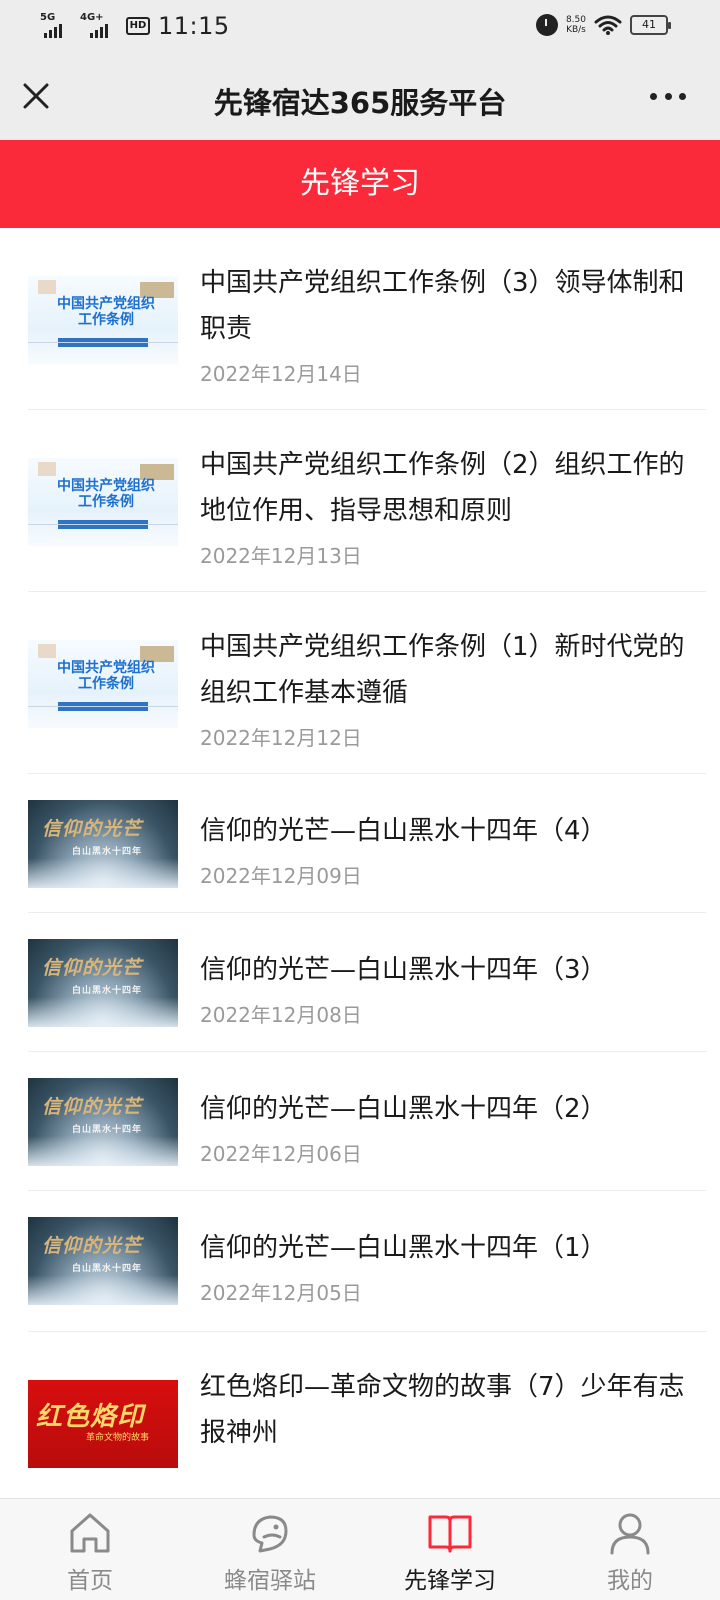 This screenshot has height=1600, width=720. I want to click on hd-icon: HD, so click(138, 26).